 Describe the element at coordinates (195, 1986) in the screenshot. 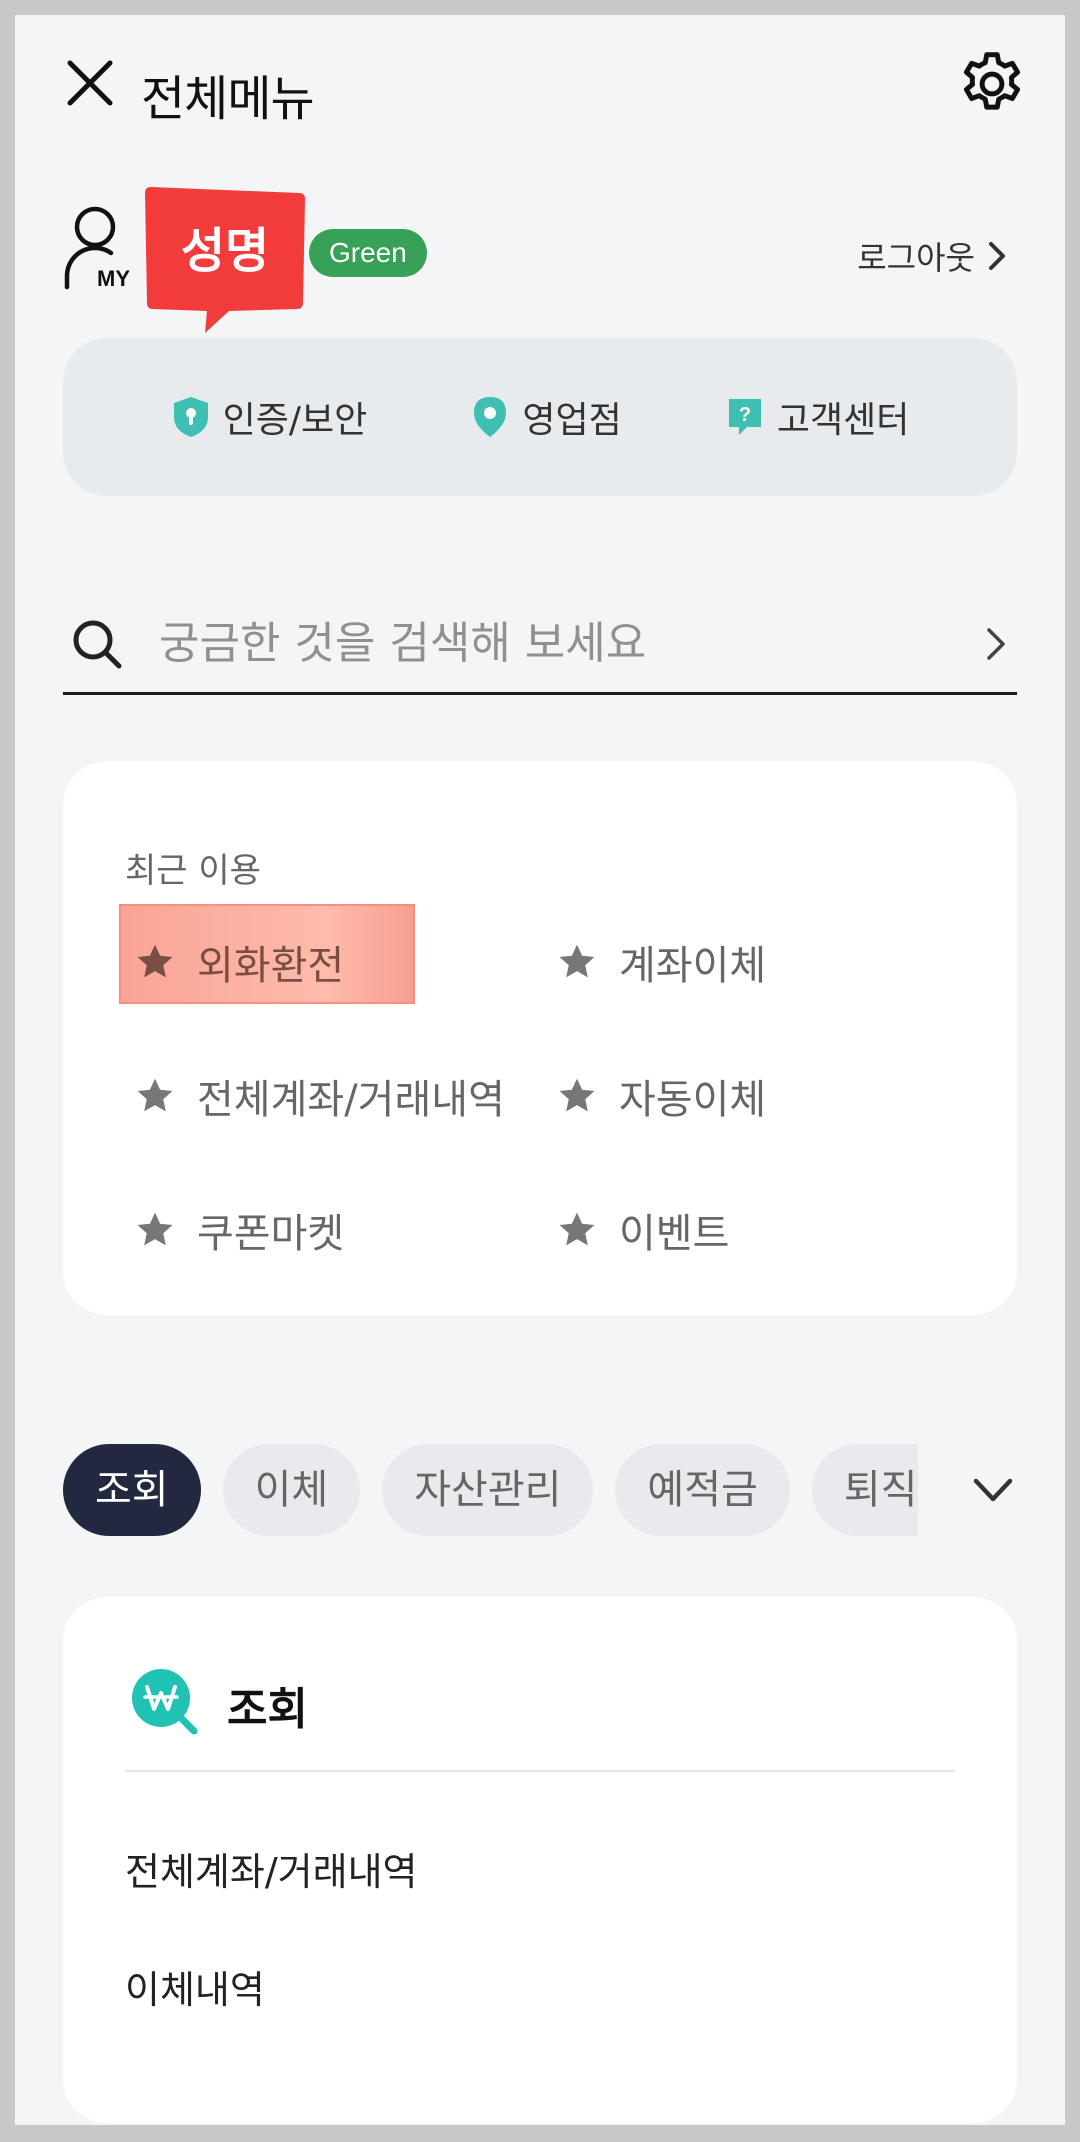

I see `menu-link-transfer-history: 이체내역` at that location.